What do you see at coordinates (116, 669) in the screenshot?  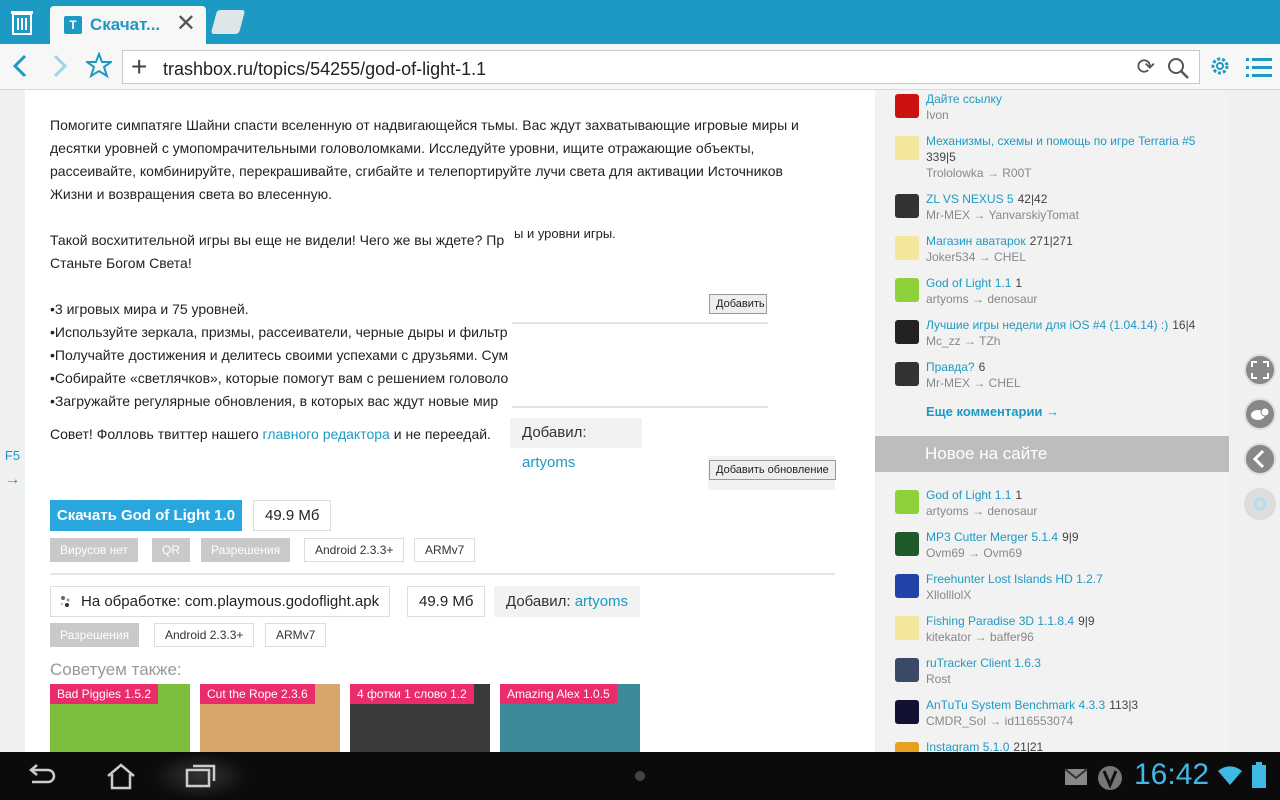 I see `recommend-title: Советуем также:` at bounding box center [116, 669].